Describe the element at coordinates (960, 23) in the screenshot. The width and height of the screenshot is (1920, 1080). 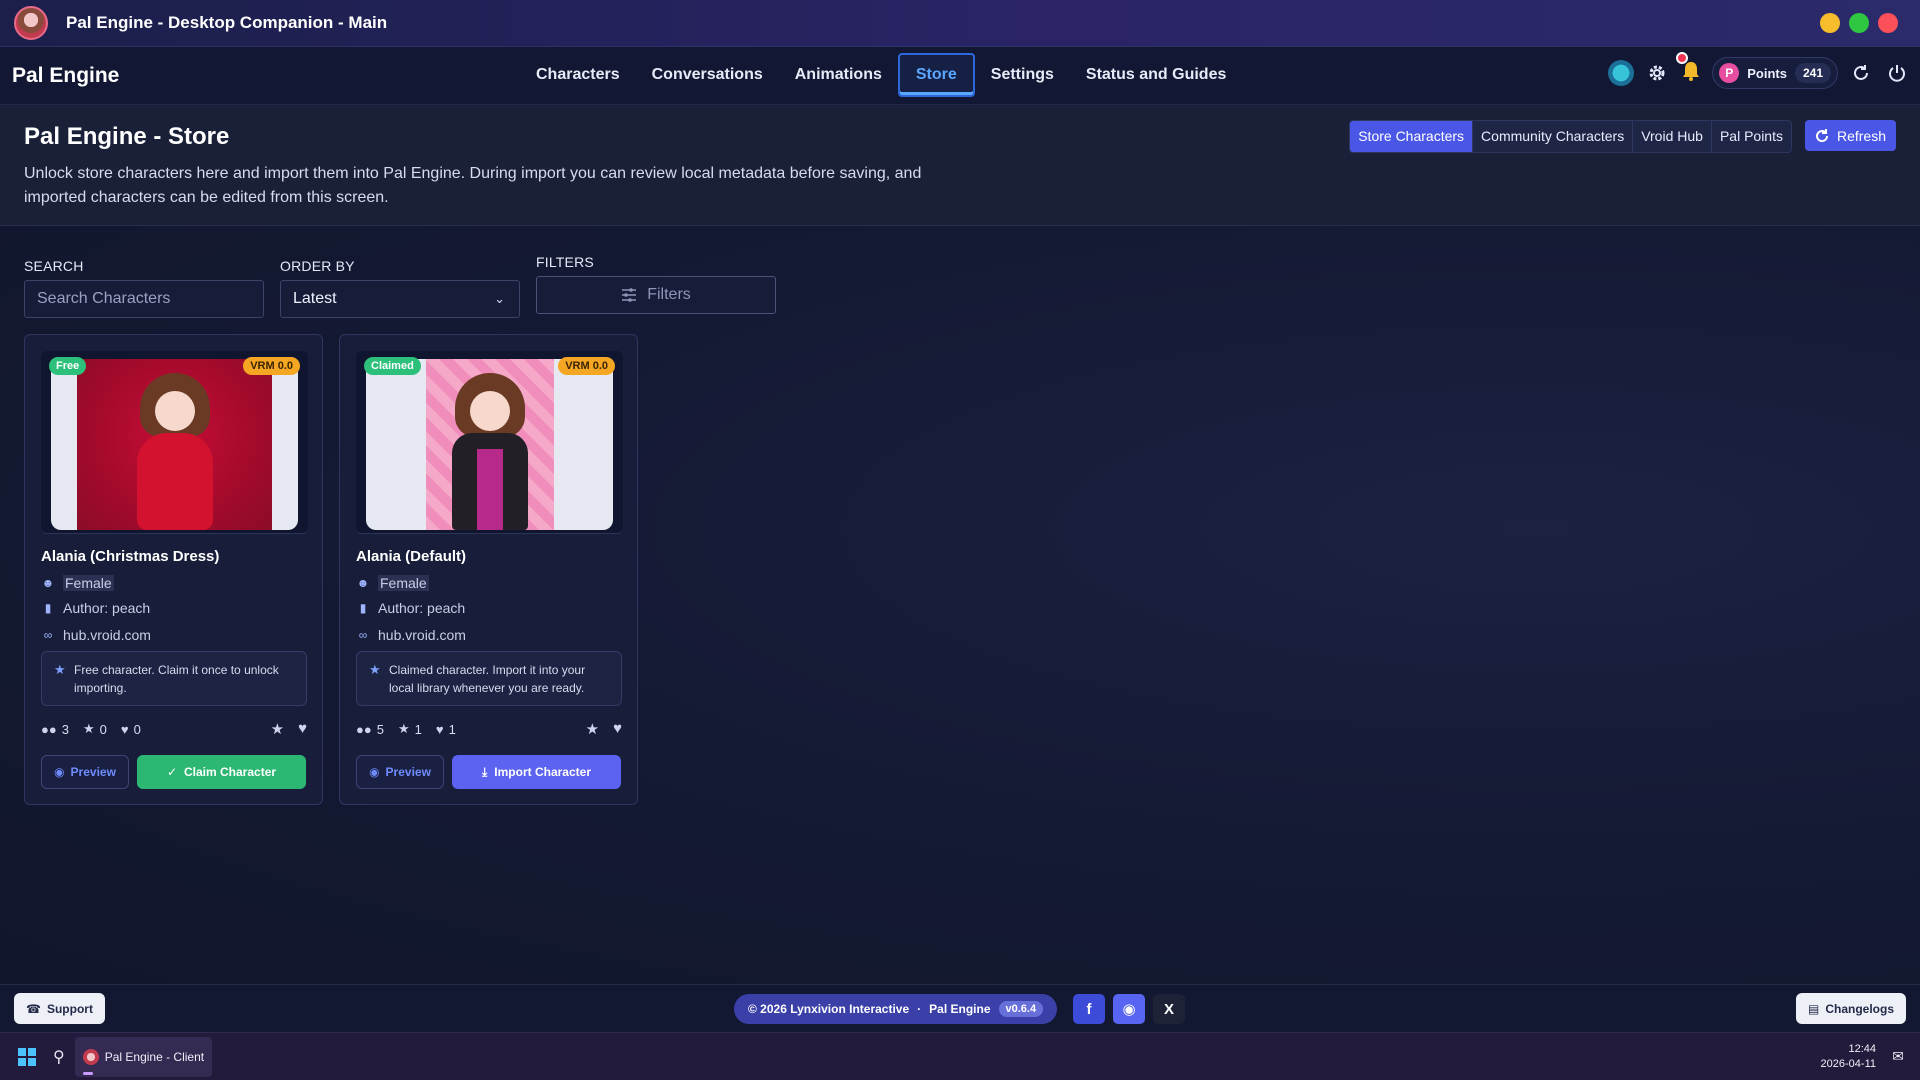
I see `title-bar: Pal Engine - Desktop Companion - Main` at that location.